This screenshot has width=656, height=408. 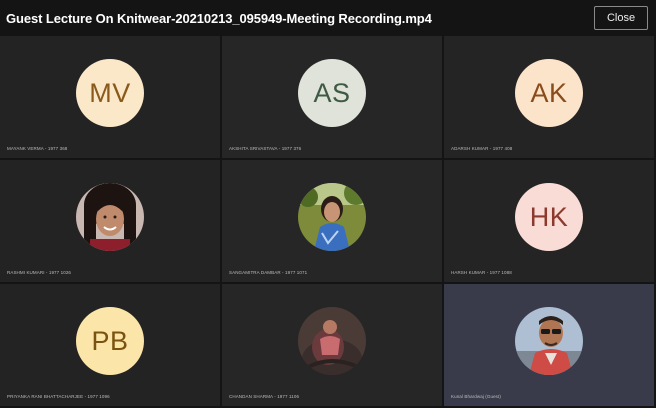 What do you see at coordinates (110, 93) in the screenshot?
I see `participant-avatar-initials: MV` at bounding box center [110, 93].